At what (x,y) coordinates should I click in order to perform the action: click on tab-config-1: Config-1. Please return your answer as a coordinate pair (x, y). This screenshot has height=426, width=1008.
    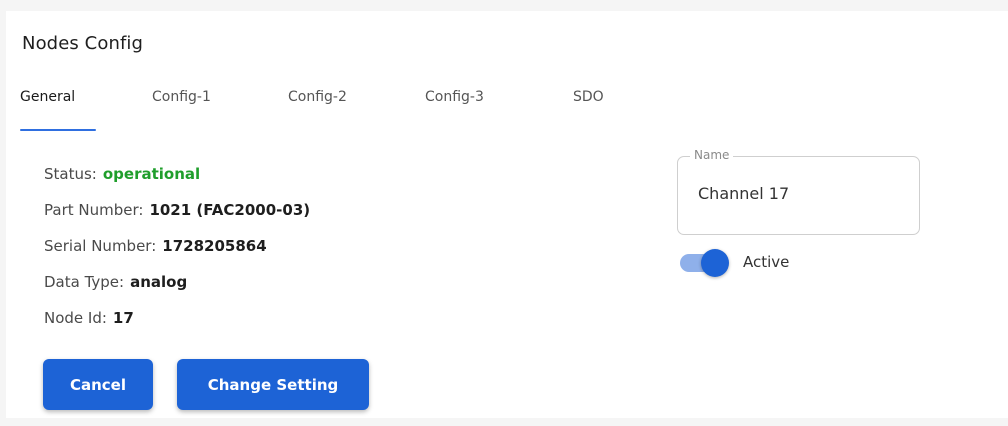
    Looking at the image, I should click on (181, 97).